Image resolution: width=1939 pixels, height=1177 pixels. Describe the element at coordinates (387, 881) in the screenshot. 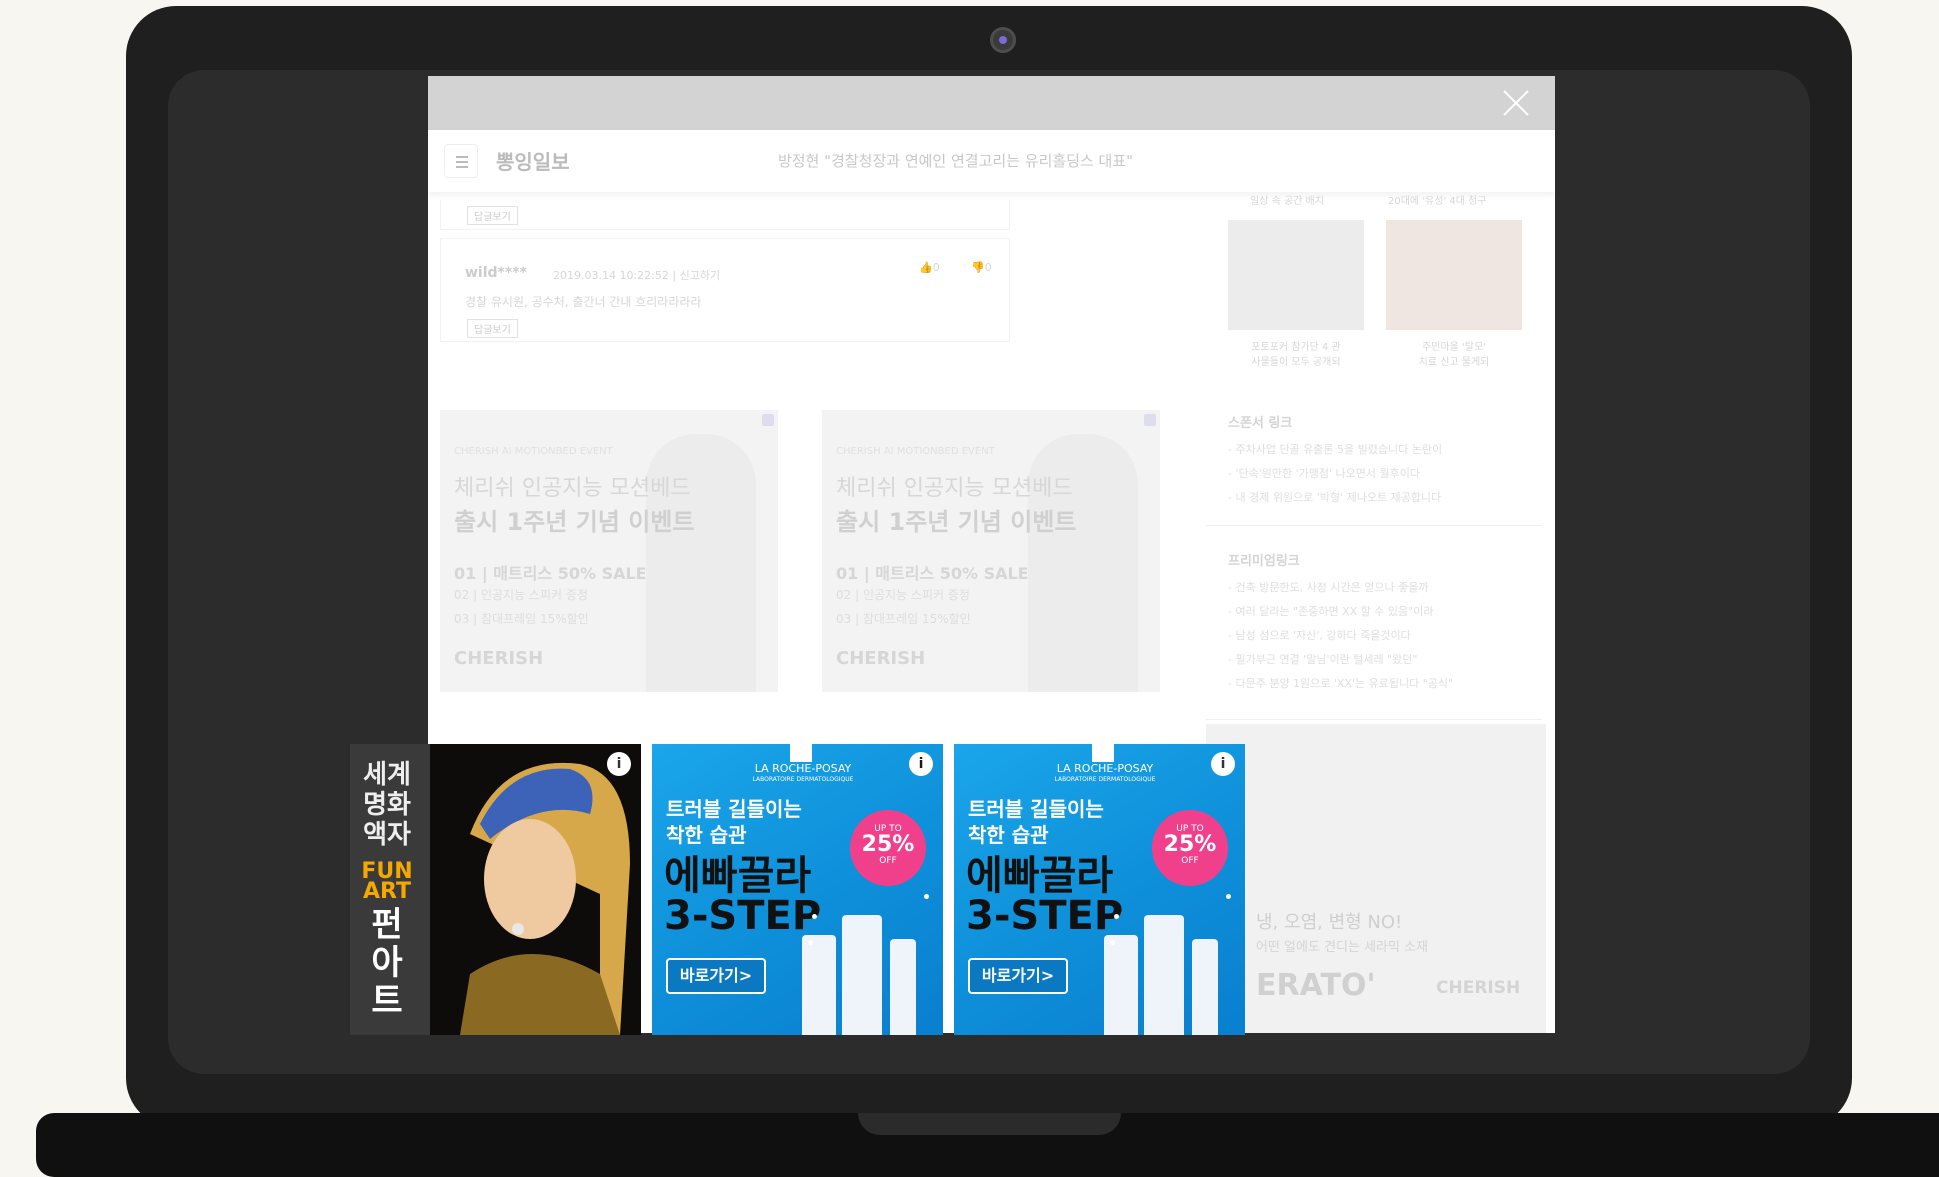

I see `funart-logo: FUN ART` at that location.